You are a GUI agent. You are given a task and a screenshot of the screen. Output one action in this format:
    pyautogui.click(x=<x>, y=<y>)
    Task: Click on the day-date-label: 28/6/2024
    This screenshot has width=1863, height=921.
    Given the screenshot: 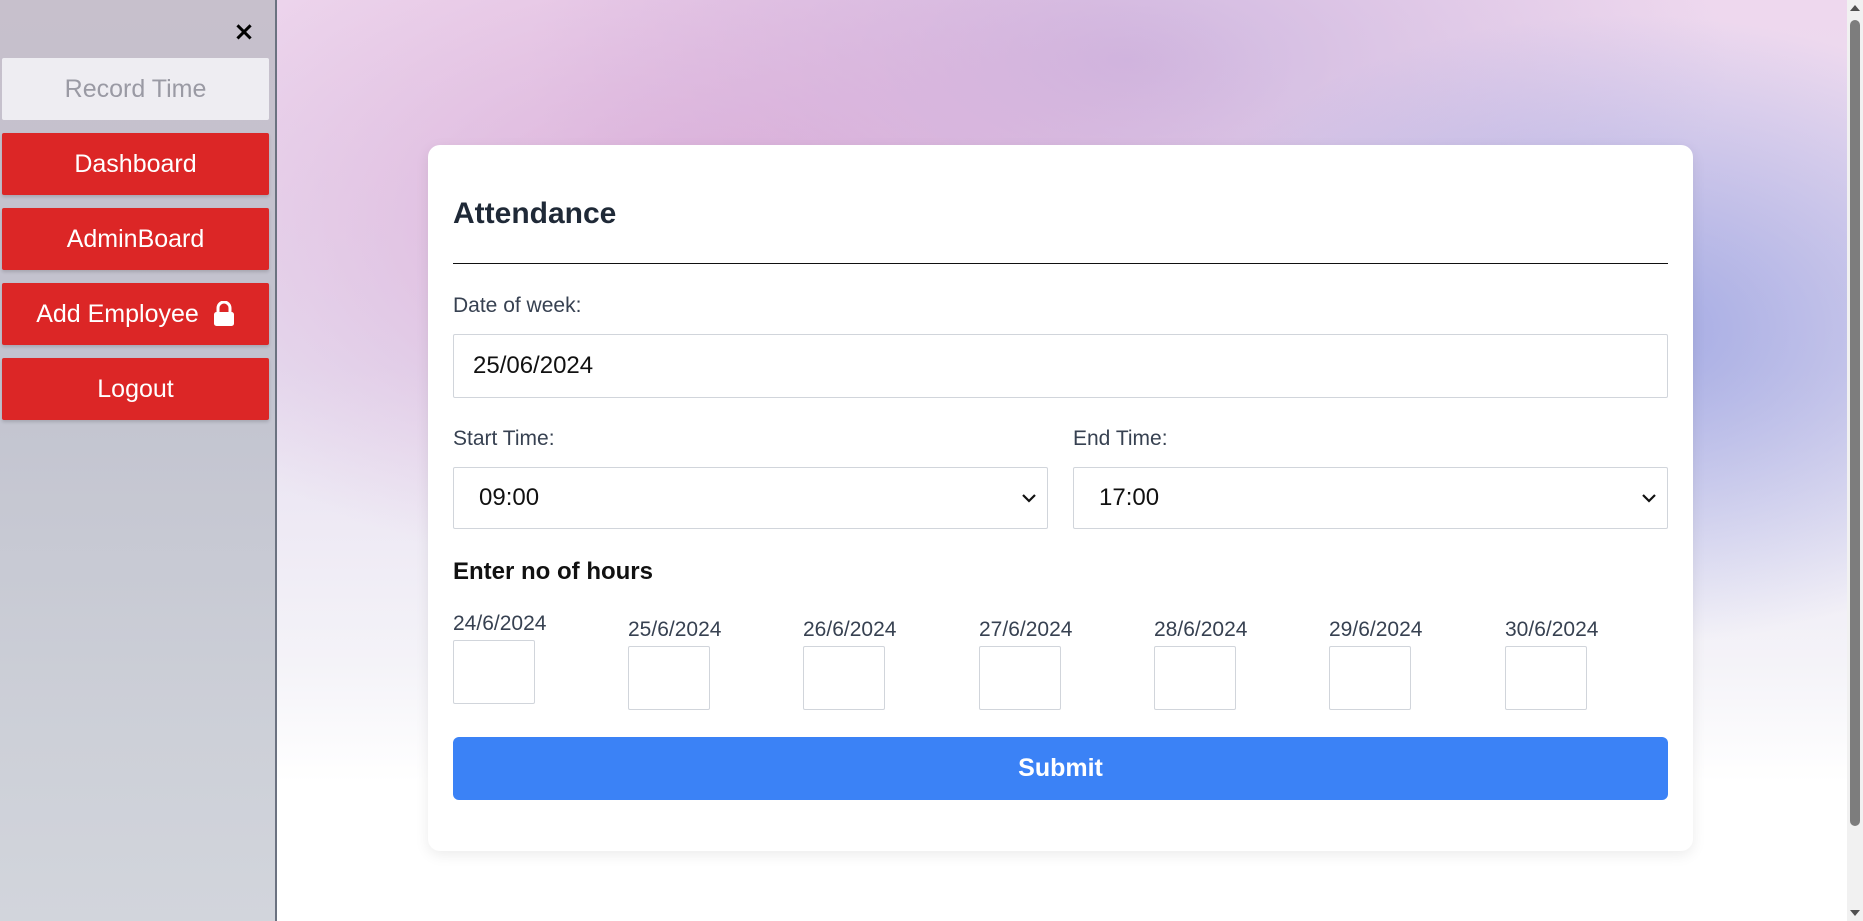 What is the action you would take?
    pyautogui.click(x=1201, y=629)
    